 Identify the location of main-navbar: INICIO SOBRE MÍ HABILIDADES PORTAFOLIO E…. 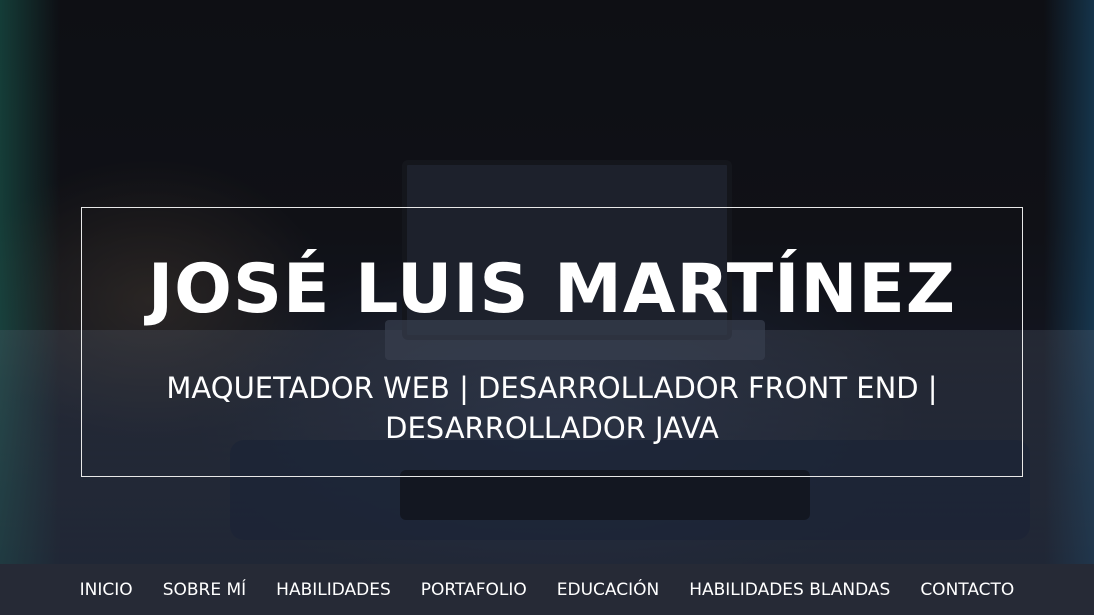
(547, 589).